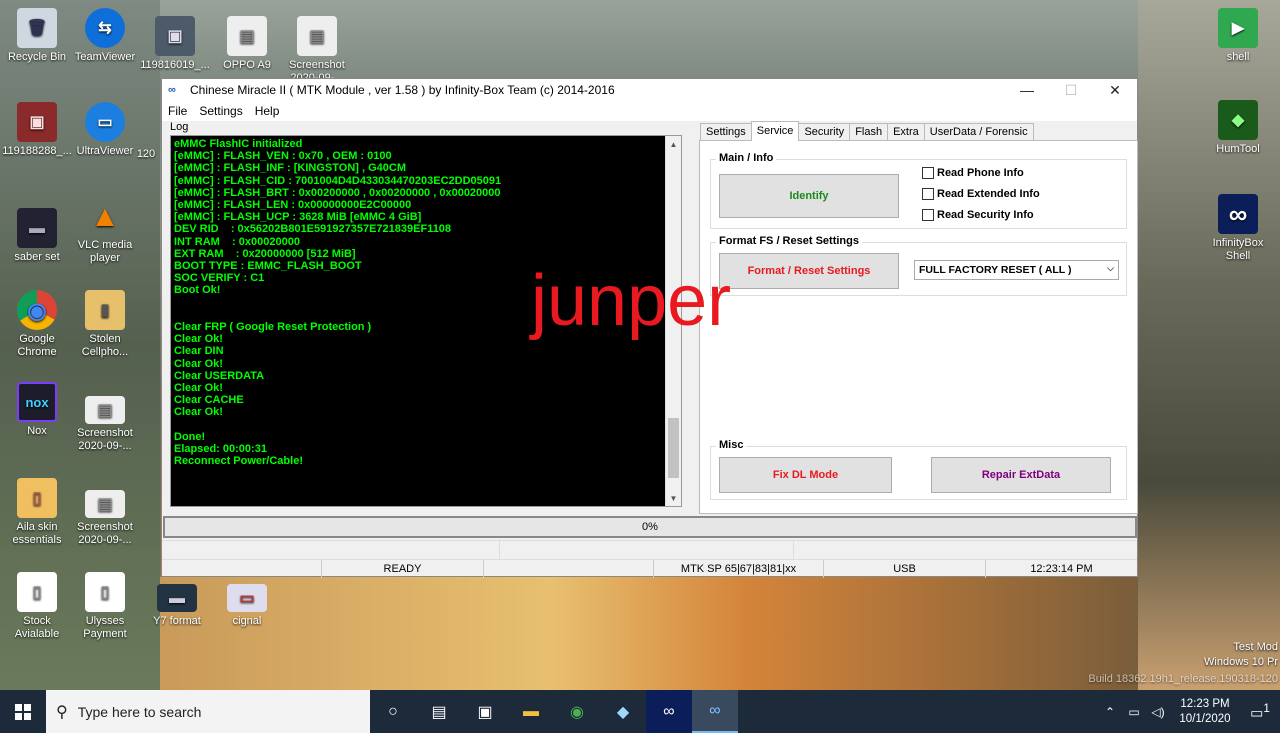 Image resolution: width=1280 pixels, height=733 pixels. What do you see at coordinates (673, 448) in the screenshot?
I see `scroll-thumb` at bounding box center [673, 448].